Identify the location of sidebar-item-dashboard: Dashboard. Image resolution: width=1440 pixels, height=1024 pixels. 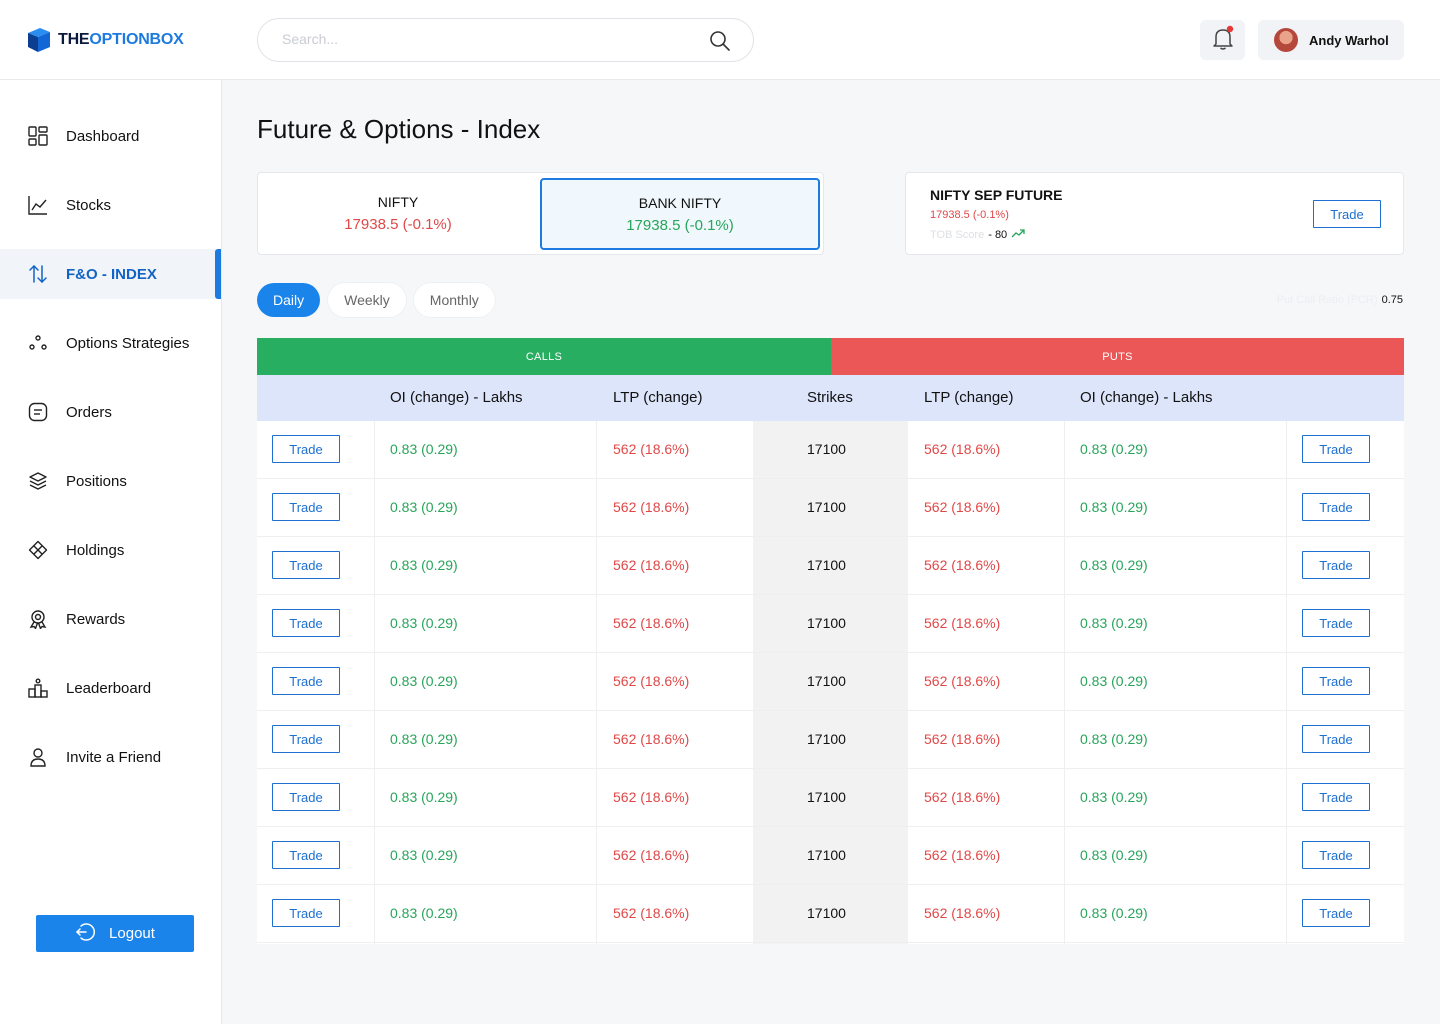
(110, 136).